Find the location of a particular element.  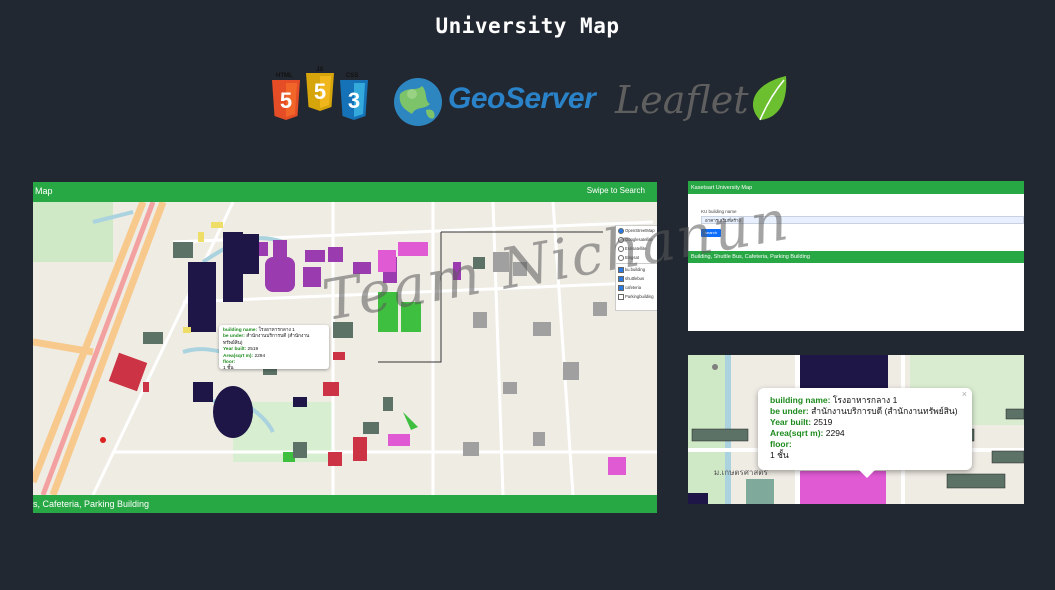

layer-option-parkingbuilding: Parkingbuilding is located at coordinates (636, 296).